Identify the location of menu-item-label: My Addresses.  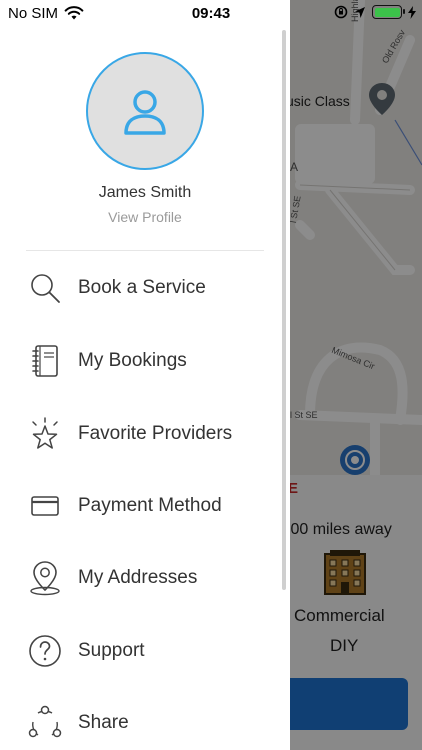
(138, 577).